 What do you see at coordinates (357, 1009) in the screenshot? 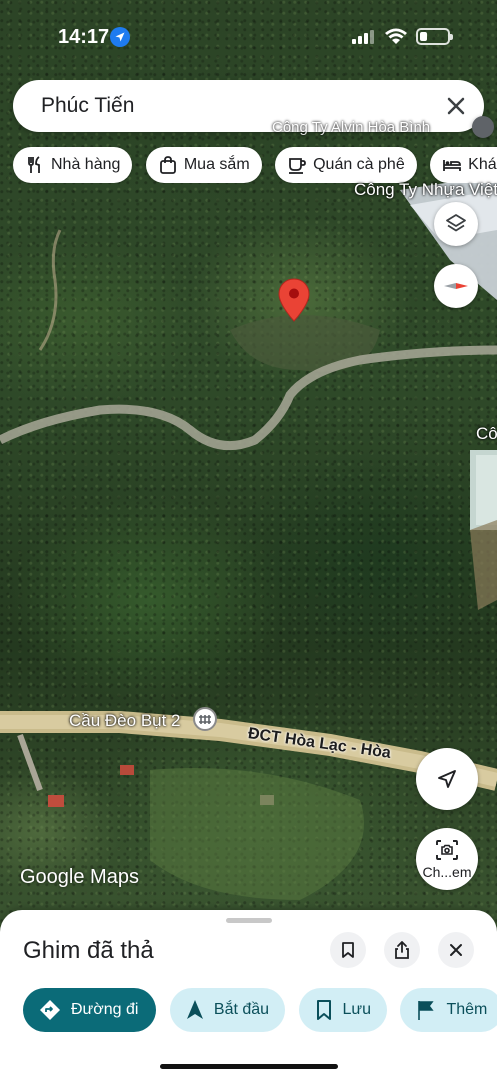
I see `save-label: Lưu` at bounding box center [357, 1009].